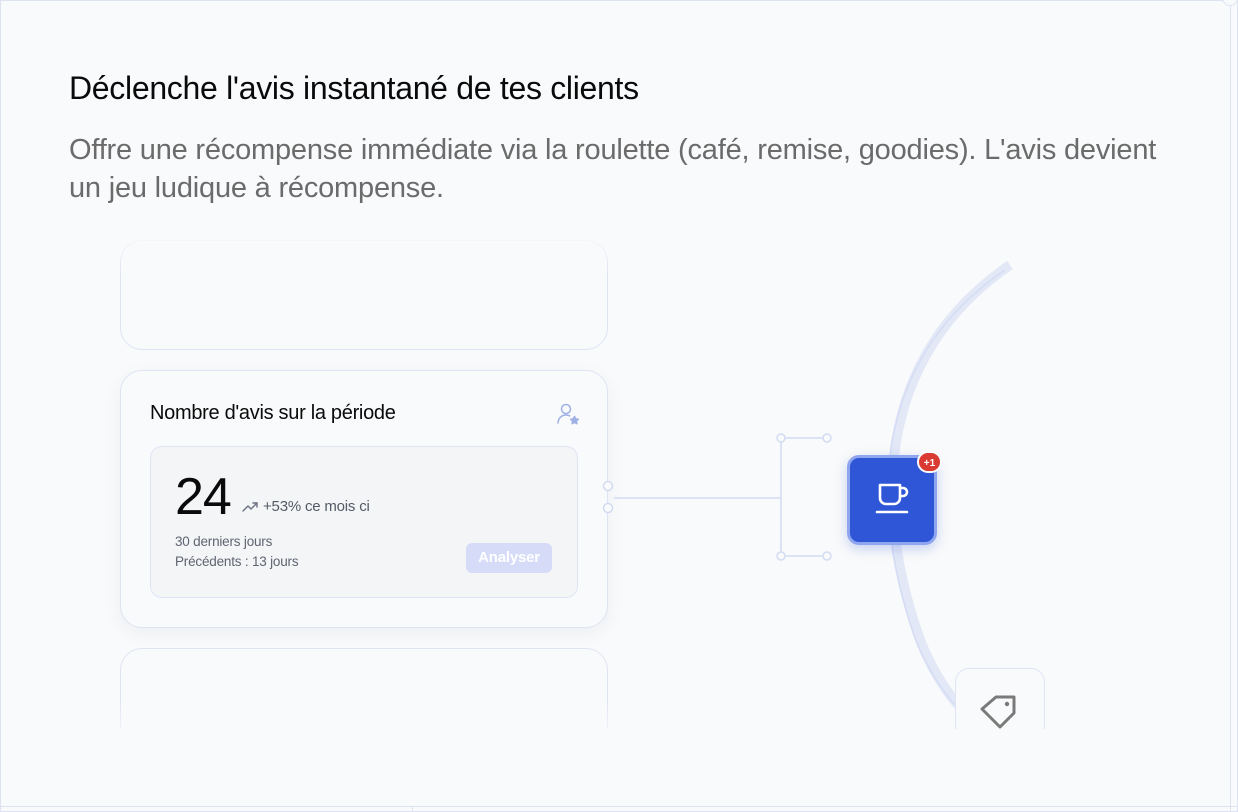 This screenshot has width=1238, height=812. What do you see at coordinates (203, 497) in the screenshot?
I see `review-count-value: 24` at bounding box center [203, 497].